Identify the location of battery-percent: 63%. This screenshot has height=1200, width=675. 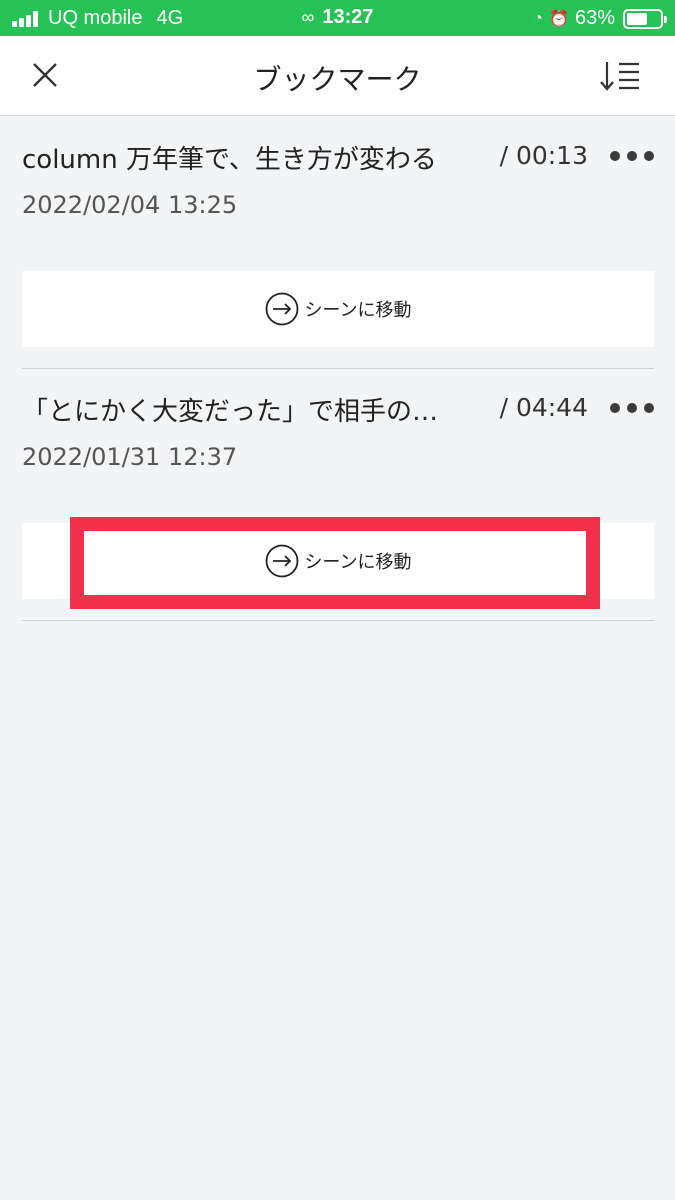
(594, 18).